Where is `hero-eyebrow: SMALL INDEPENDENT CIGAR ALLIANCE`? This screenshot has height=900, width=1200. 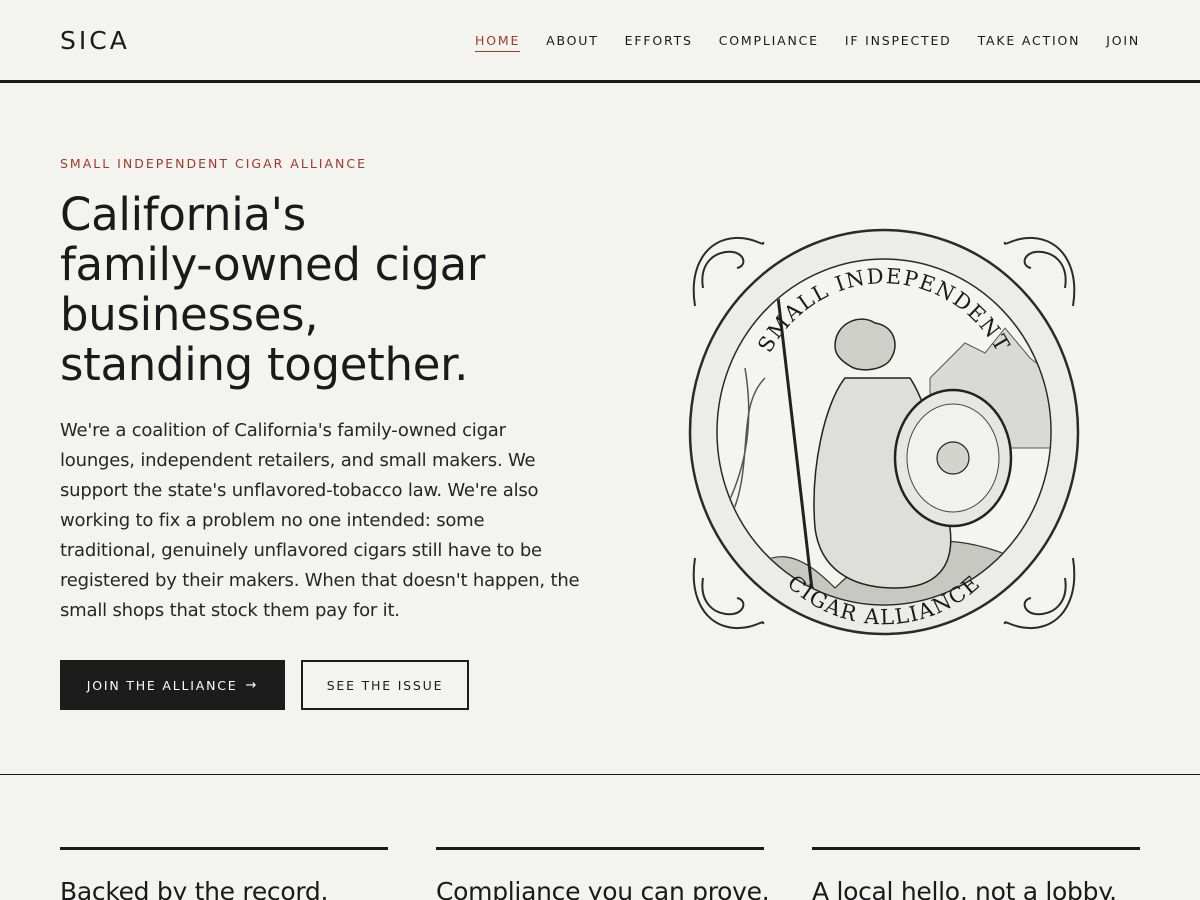
hero-eyebrow: SMALL INDEPENDENT CIGAR ALLIANCE is located at coordinates (214, 163).